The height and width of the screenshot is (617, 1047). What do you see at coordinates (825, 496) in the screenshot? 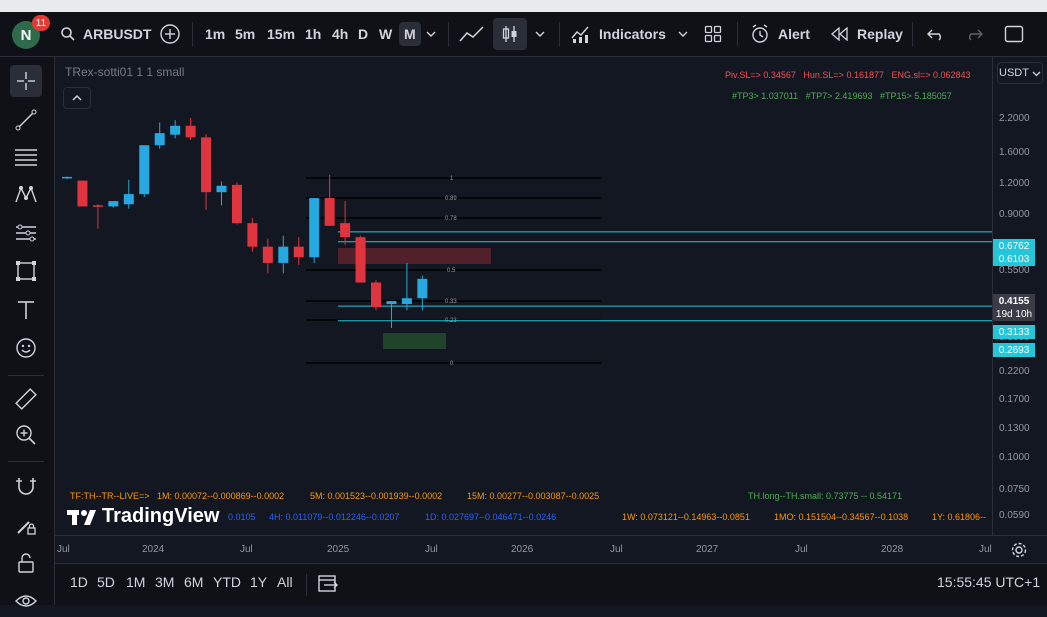
I see `th-info: TH.long--TH.small: 0.73775 -- 0.54171` at bounding box center [825, 496].